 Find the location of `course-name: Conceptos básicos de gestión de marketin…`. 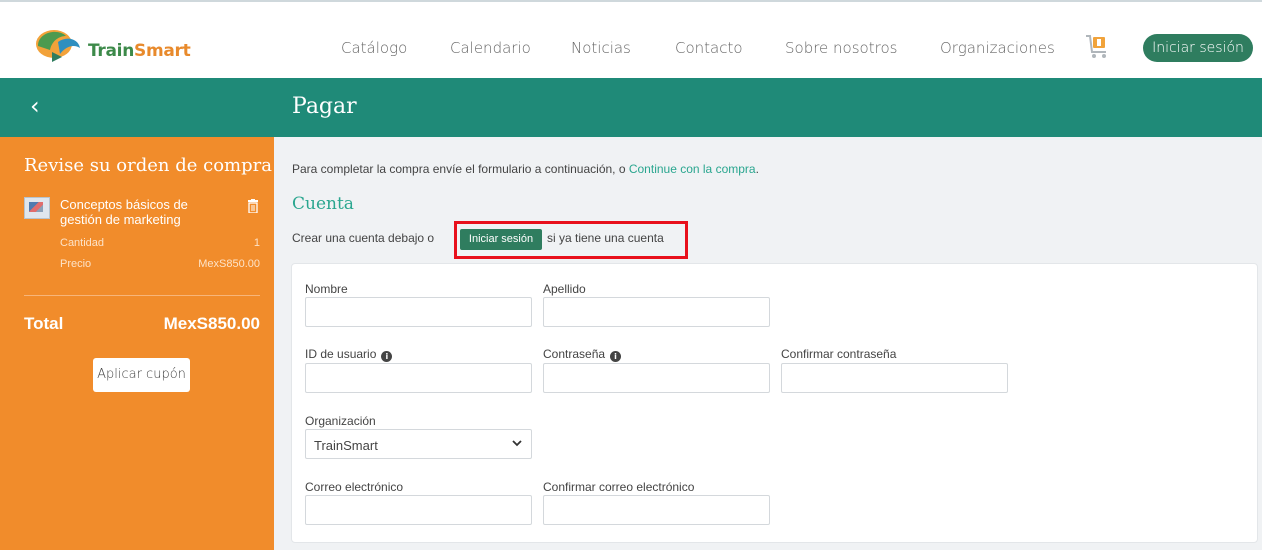

course-name: Conceptos básicos de gestión de marketin… is located at coordinates (124, 212).